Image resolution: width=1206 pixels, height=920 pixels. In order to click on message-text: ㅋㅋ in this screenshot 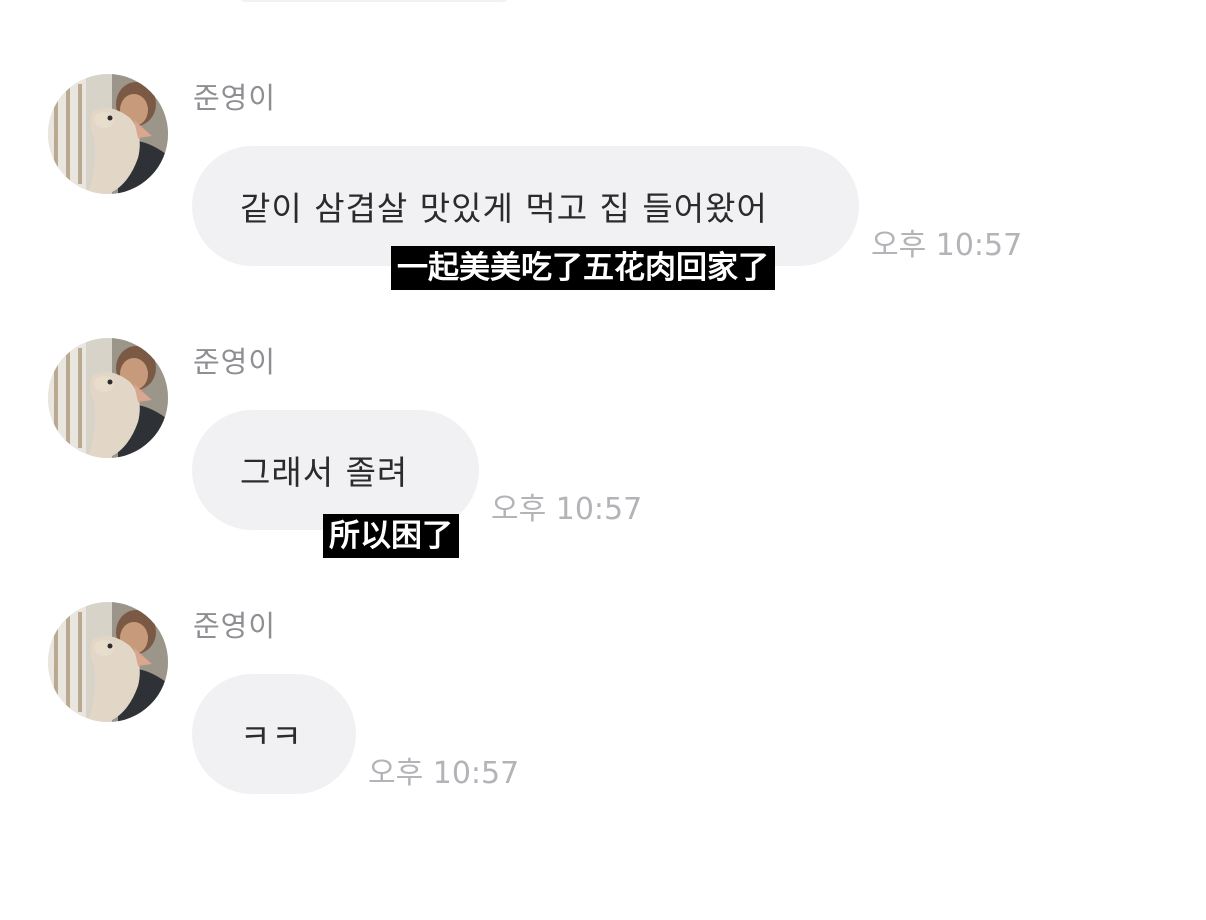, I will do `click(271, 736)`.